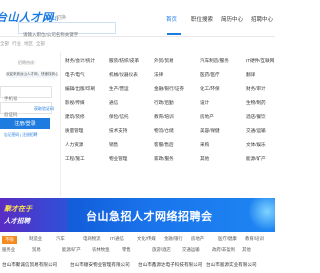 The width and height of the screenshot is (320, 273). What do you see at coordinates (222, 61) in the screenshot?
I see `job-category-item: 汽车制造/服务` at bounding box center [222, 61].